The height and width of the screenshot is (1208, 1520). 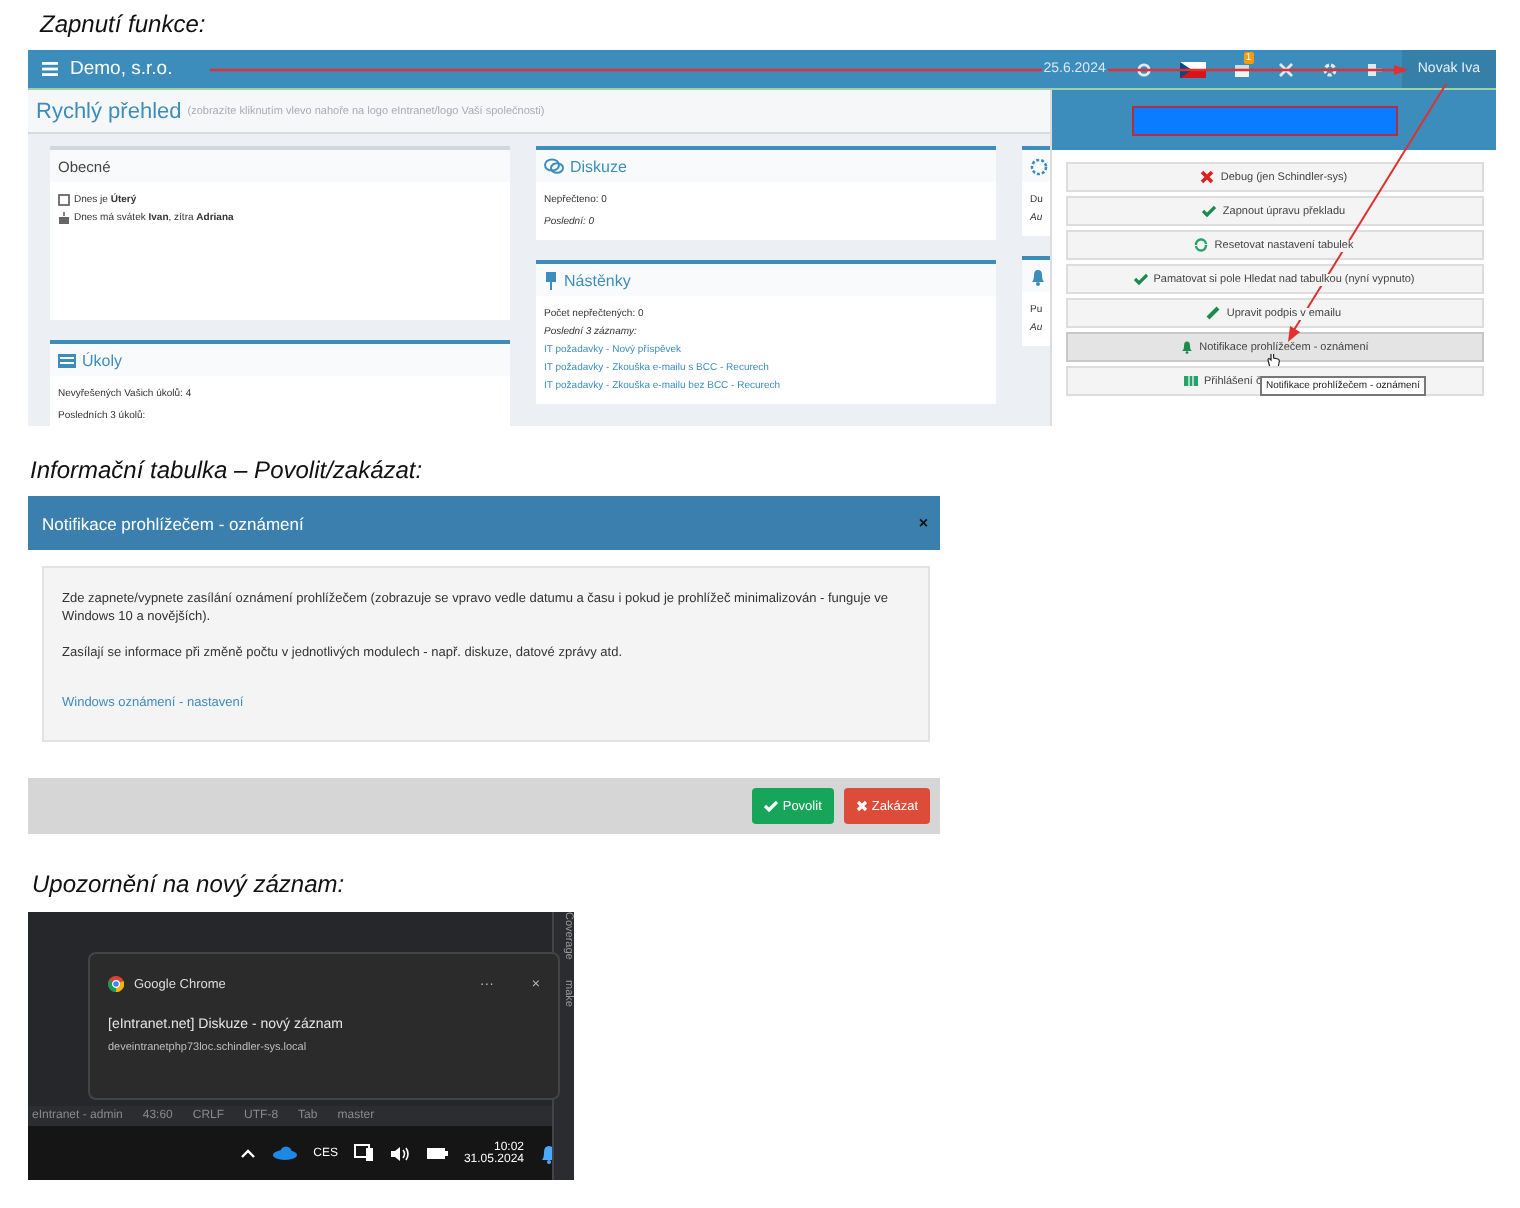 What do you see at coordinates (399, 1153) in the screenshot?
I see `speaker-icon` at bounding box center [399, 1153].